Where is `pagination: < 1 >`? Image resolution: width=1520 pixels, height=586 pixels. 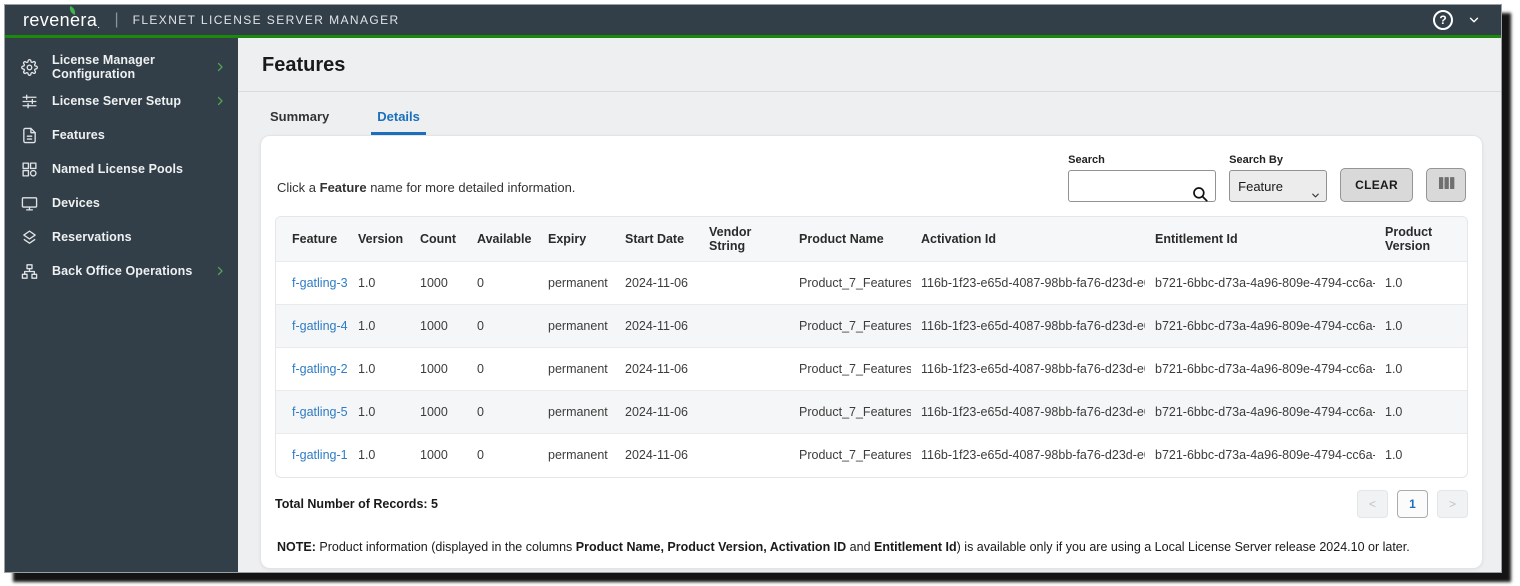 pagination: < 1 > is located at coordinates (1412, 503).